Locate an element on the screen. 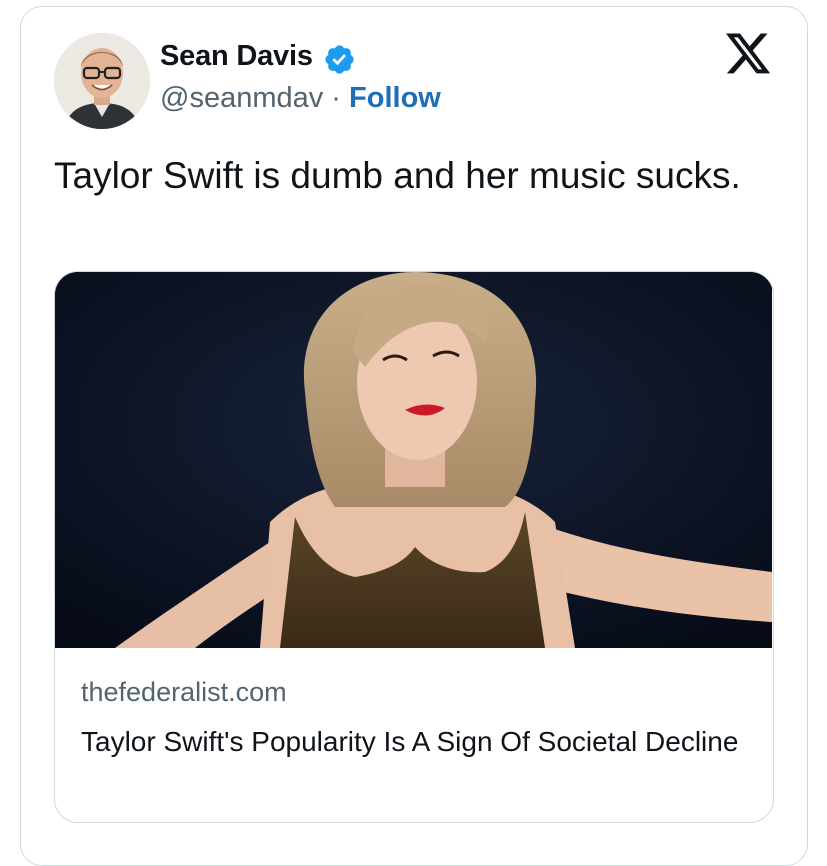  author-name: Sean Davis is located at coordinates (236, 56).